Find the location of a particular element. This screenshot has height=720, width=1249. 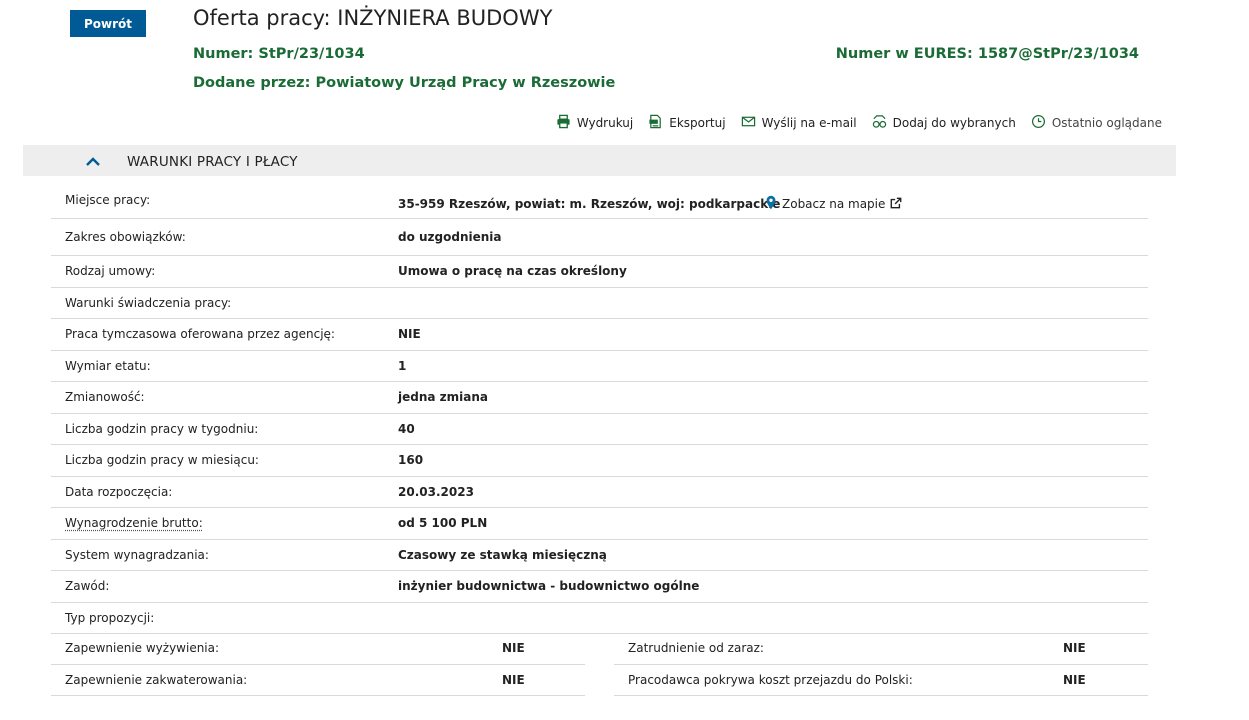

split-cell: Zapewnienie wyżywienia: NIE is located at coordinates (318, 649).